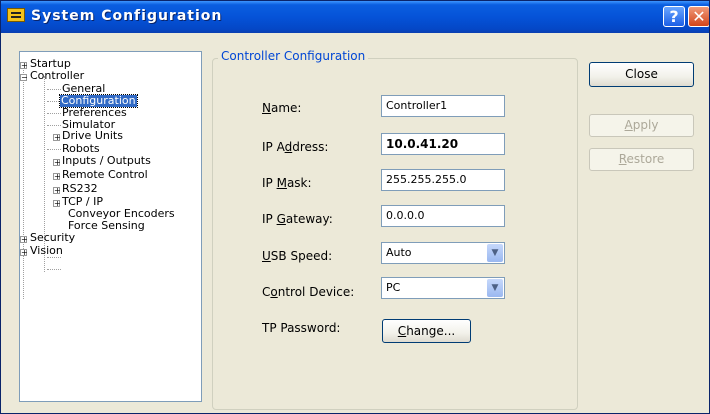 Image resolution: width=710 pixels, height=414 pixels. What do you see at coordinates (80, 189) in the screenshot?
I see `tree-item-rs232: RS232` at bounding box center [80, 189].